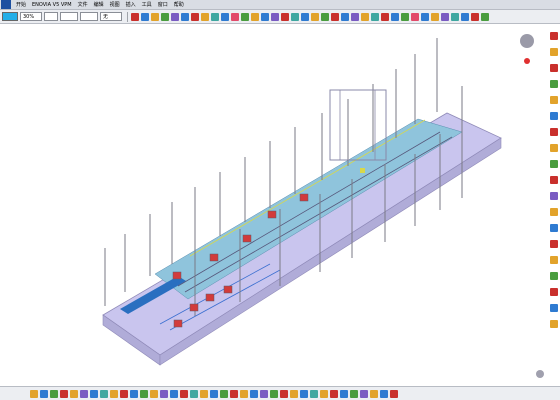 This screenshot has width=560, height=400. What do you see at coordinates (165, 16) in the screenshot?
I see `toolbar-tool-4-icon` at bounding box center [165, 16].